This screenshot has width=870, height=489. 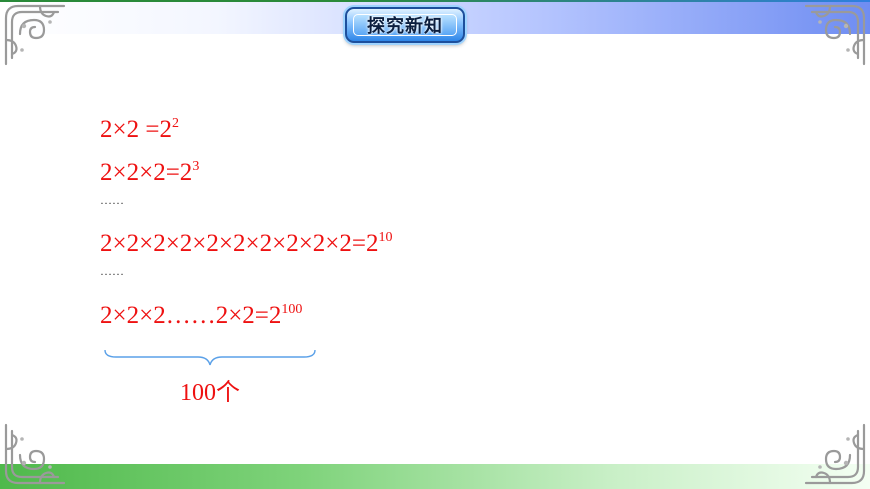 What do you see at coordinates (146, 172) in the screenshot?
I see `equation-base: 2×2×2=2` at bounding box center [146, 172].